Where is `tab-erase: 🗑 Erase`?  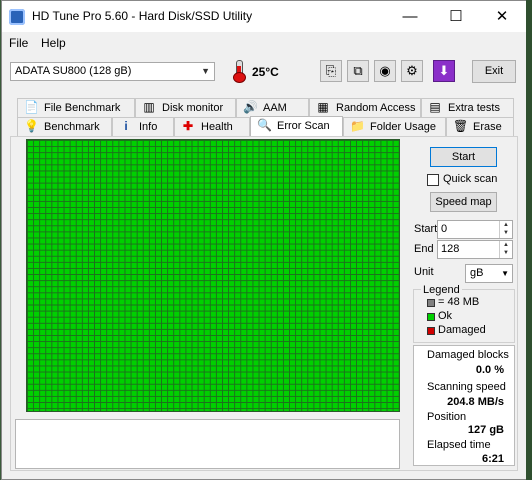
tab-erase: 🗑 Erase is located at coordinates (480, 126).